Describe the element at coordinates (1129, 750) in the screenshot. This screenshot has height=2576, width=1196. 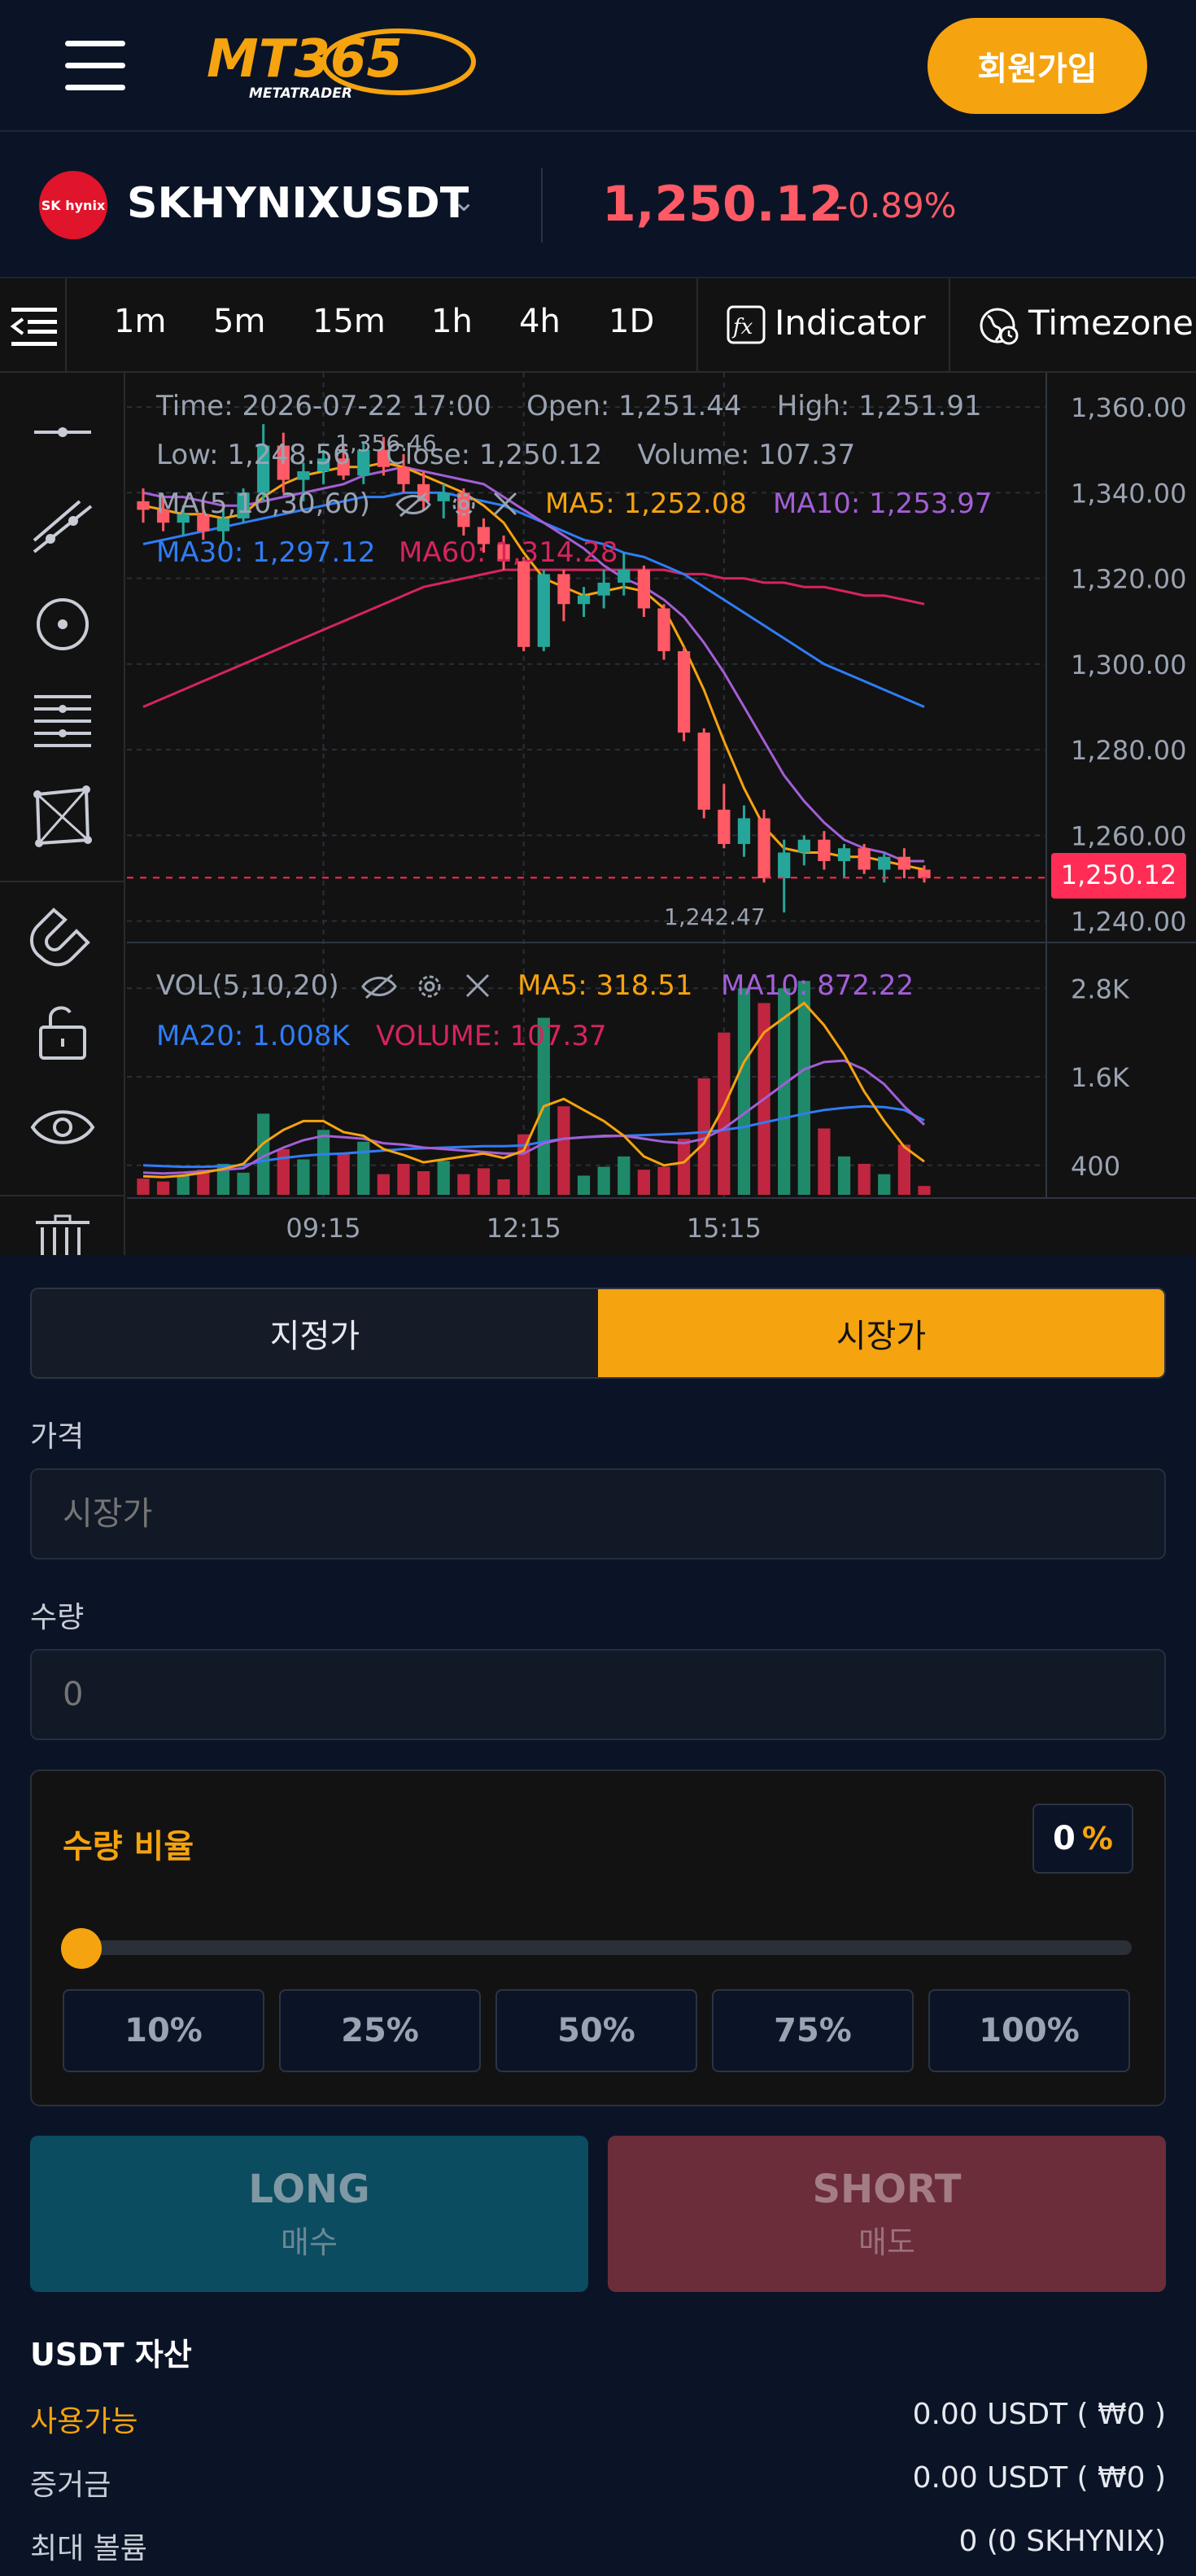
I see `price-tick-label: 1,280.00` at that location.